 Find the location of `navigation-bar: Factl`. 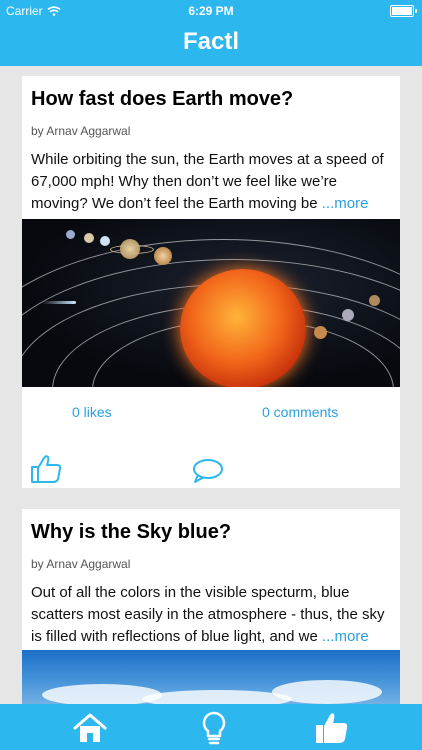

navigation-bar: Factl is located at coordinates (211, 44).